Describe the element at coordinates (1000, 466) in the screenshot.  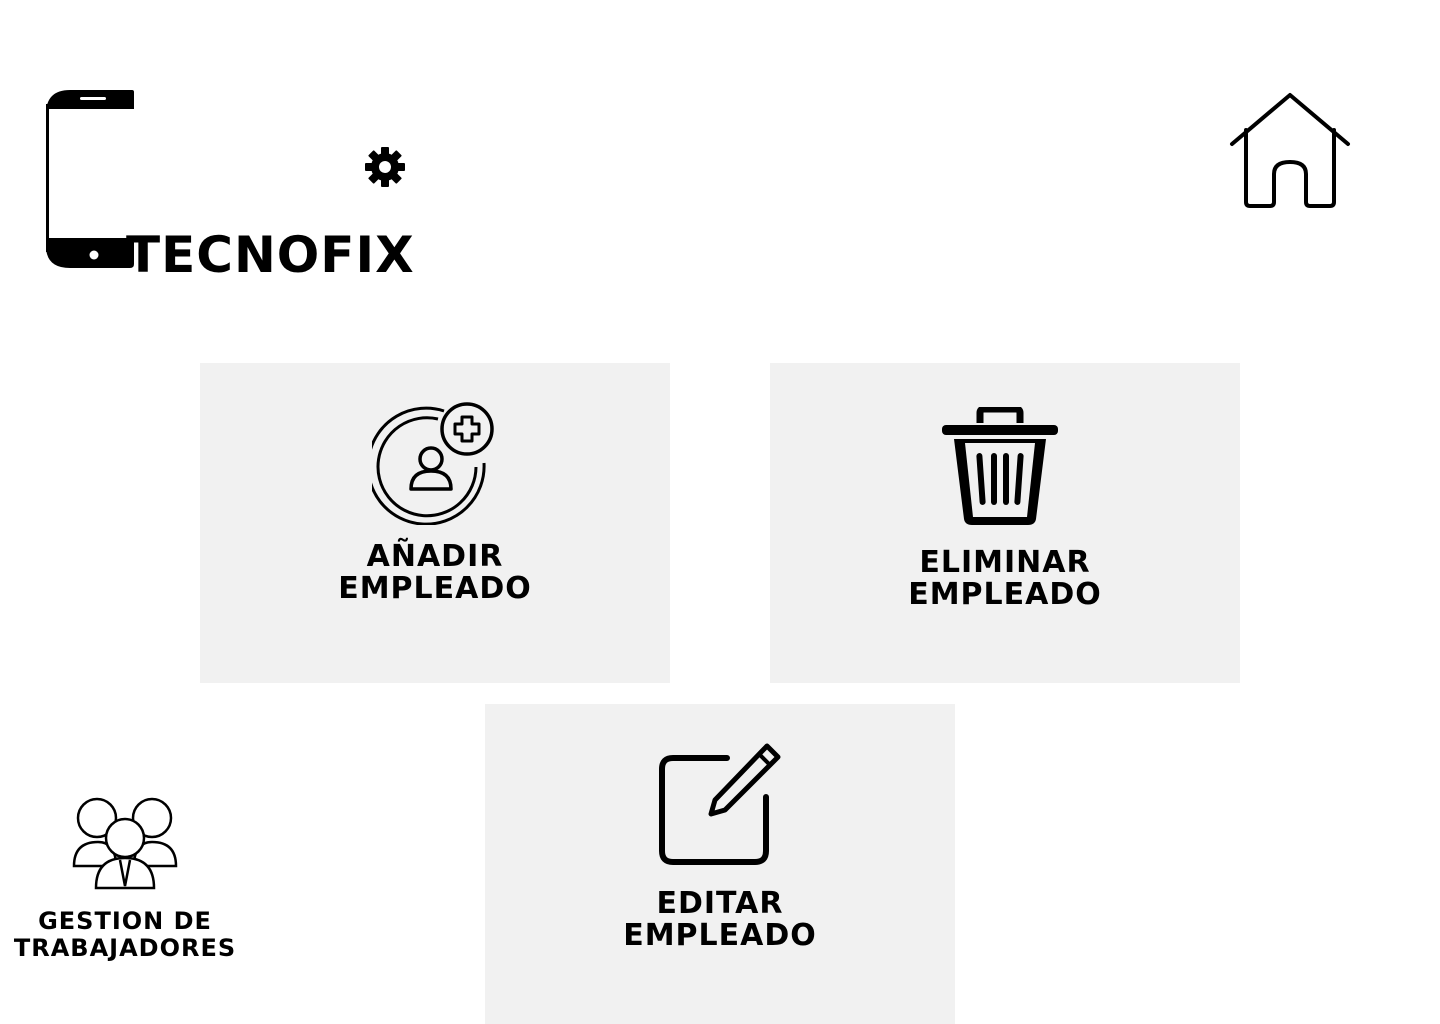
I see `trash-icon` at that location.